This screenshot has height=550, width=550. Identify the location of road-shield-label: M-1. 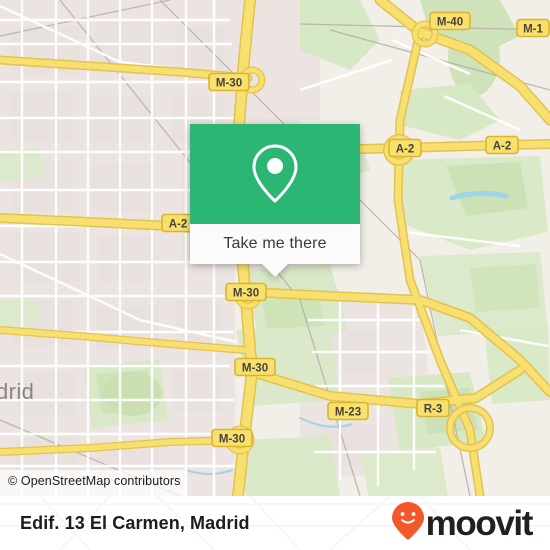
(533, 29).